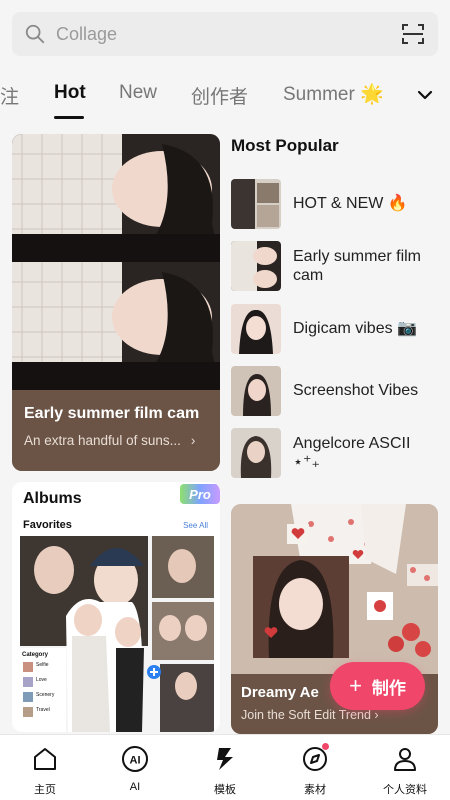 The height and width of the screenshot is (800, 450). I want to click on popular-item-label: Angelcore ASCII ⋆⁺₊, so click(352, 452).